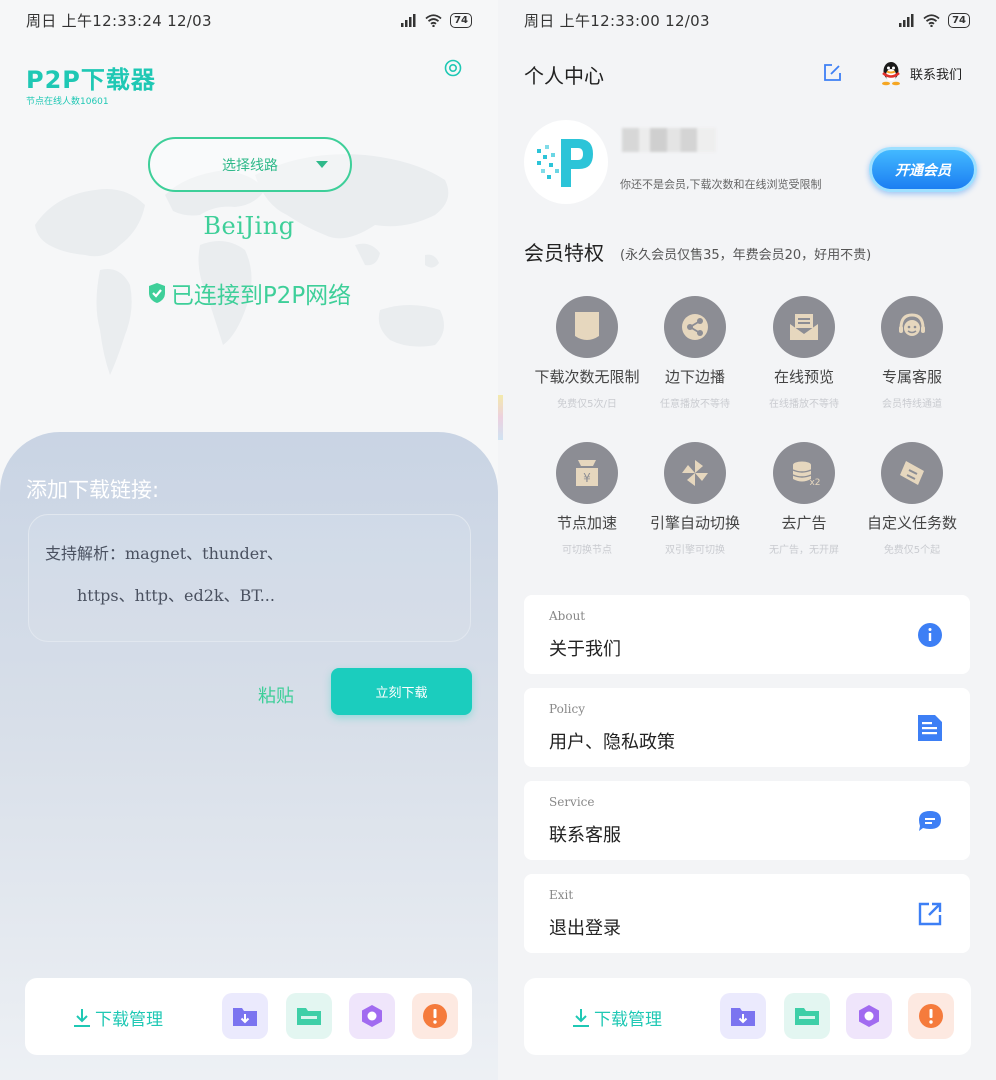 The width and height of the screenshot is (996, 1080). What do you see at coordinates (249, 226) in the screenshot?
I see `node-city: BeiJing` at bounding box center [249, 226].